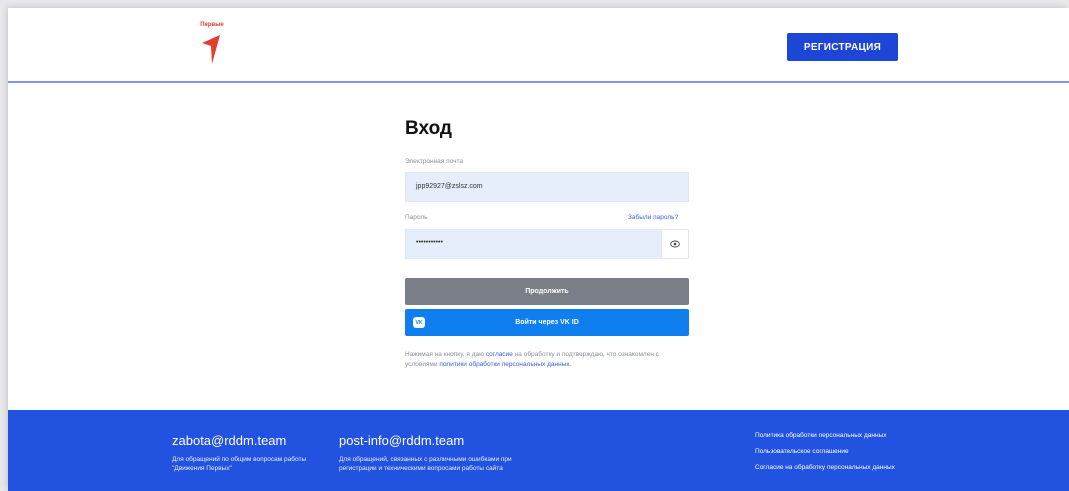  What do you see at coordinates (401, 440) in the screenshot?
I see `tech-email: post-info@rddm.team` at bounding box center [401, 440].